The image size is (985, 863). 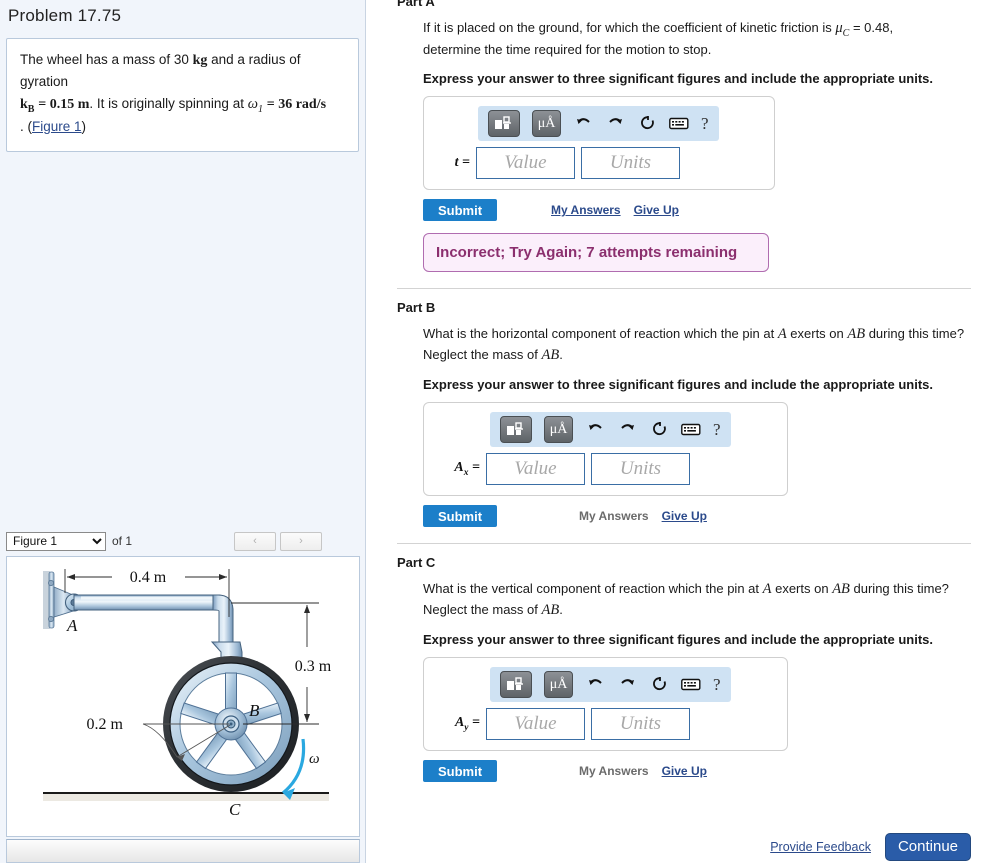 What do you see at coordinates (684, 289) in the screenshot?
I see `divider-part-b` at bounding box center [684, 289].